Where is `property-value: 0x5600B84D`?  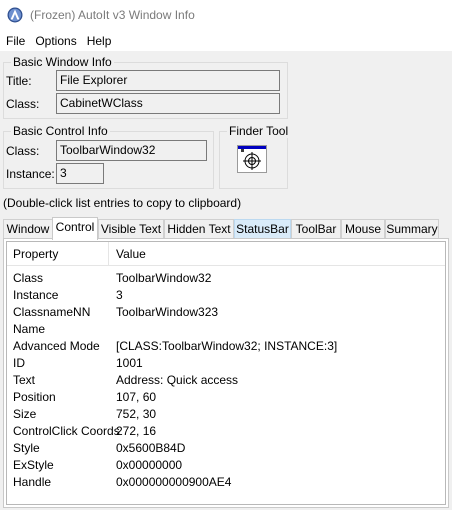 property-value: 0x5600B84D is located at coordinates (151, 448).